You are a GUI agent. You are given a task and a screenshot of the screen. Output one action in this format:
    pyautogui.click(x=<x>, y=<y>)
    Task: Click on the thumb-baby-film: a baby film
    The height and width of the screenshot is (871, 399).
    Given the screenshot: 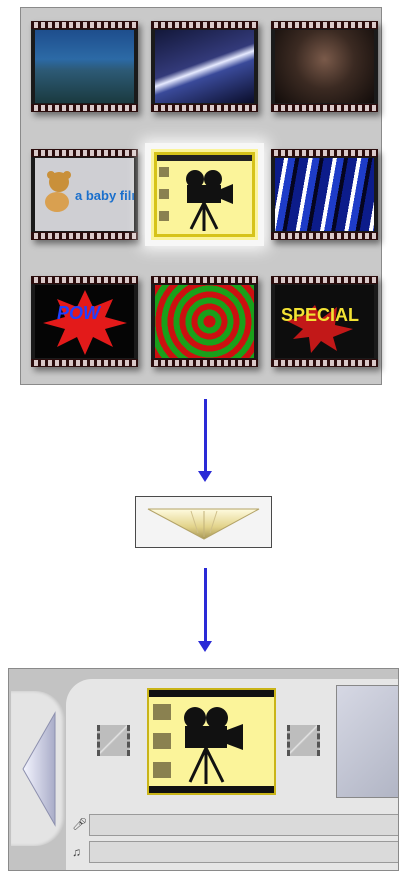 What is the action you would take?
    pyautogui.click(x=84, y=194)
    